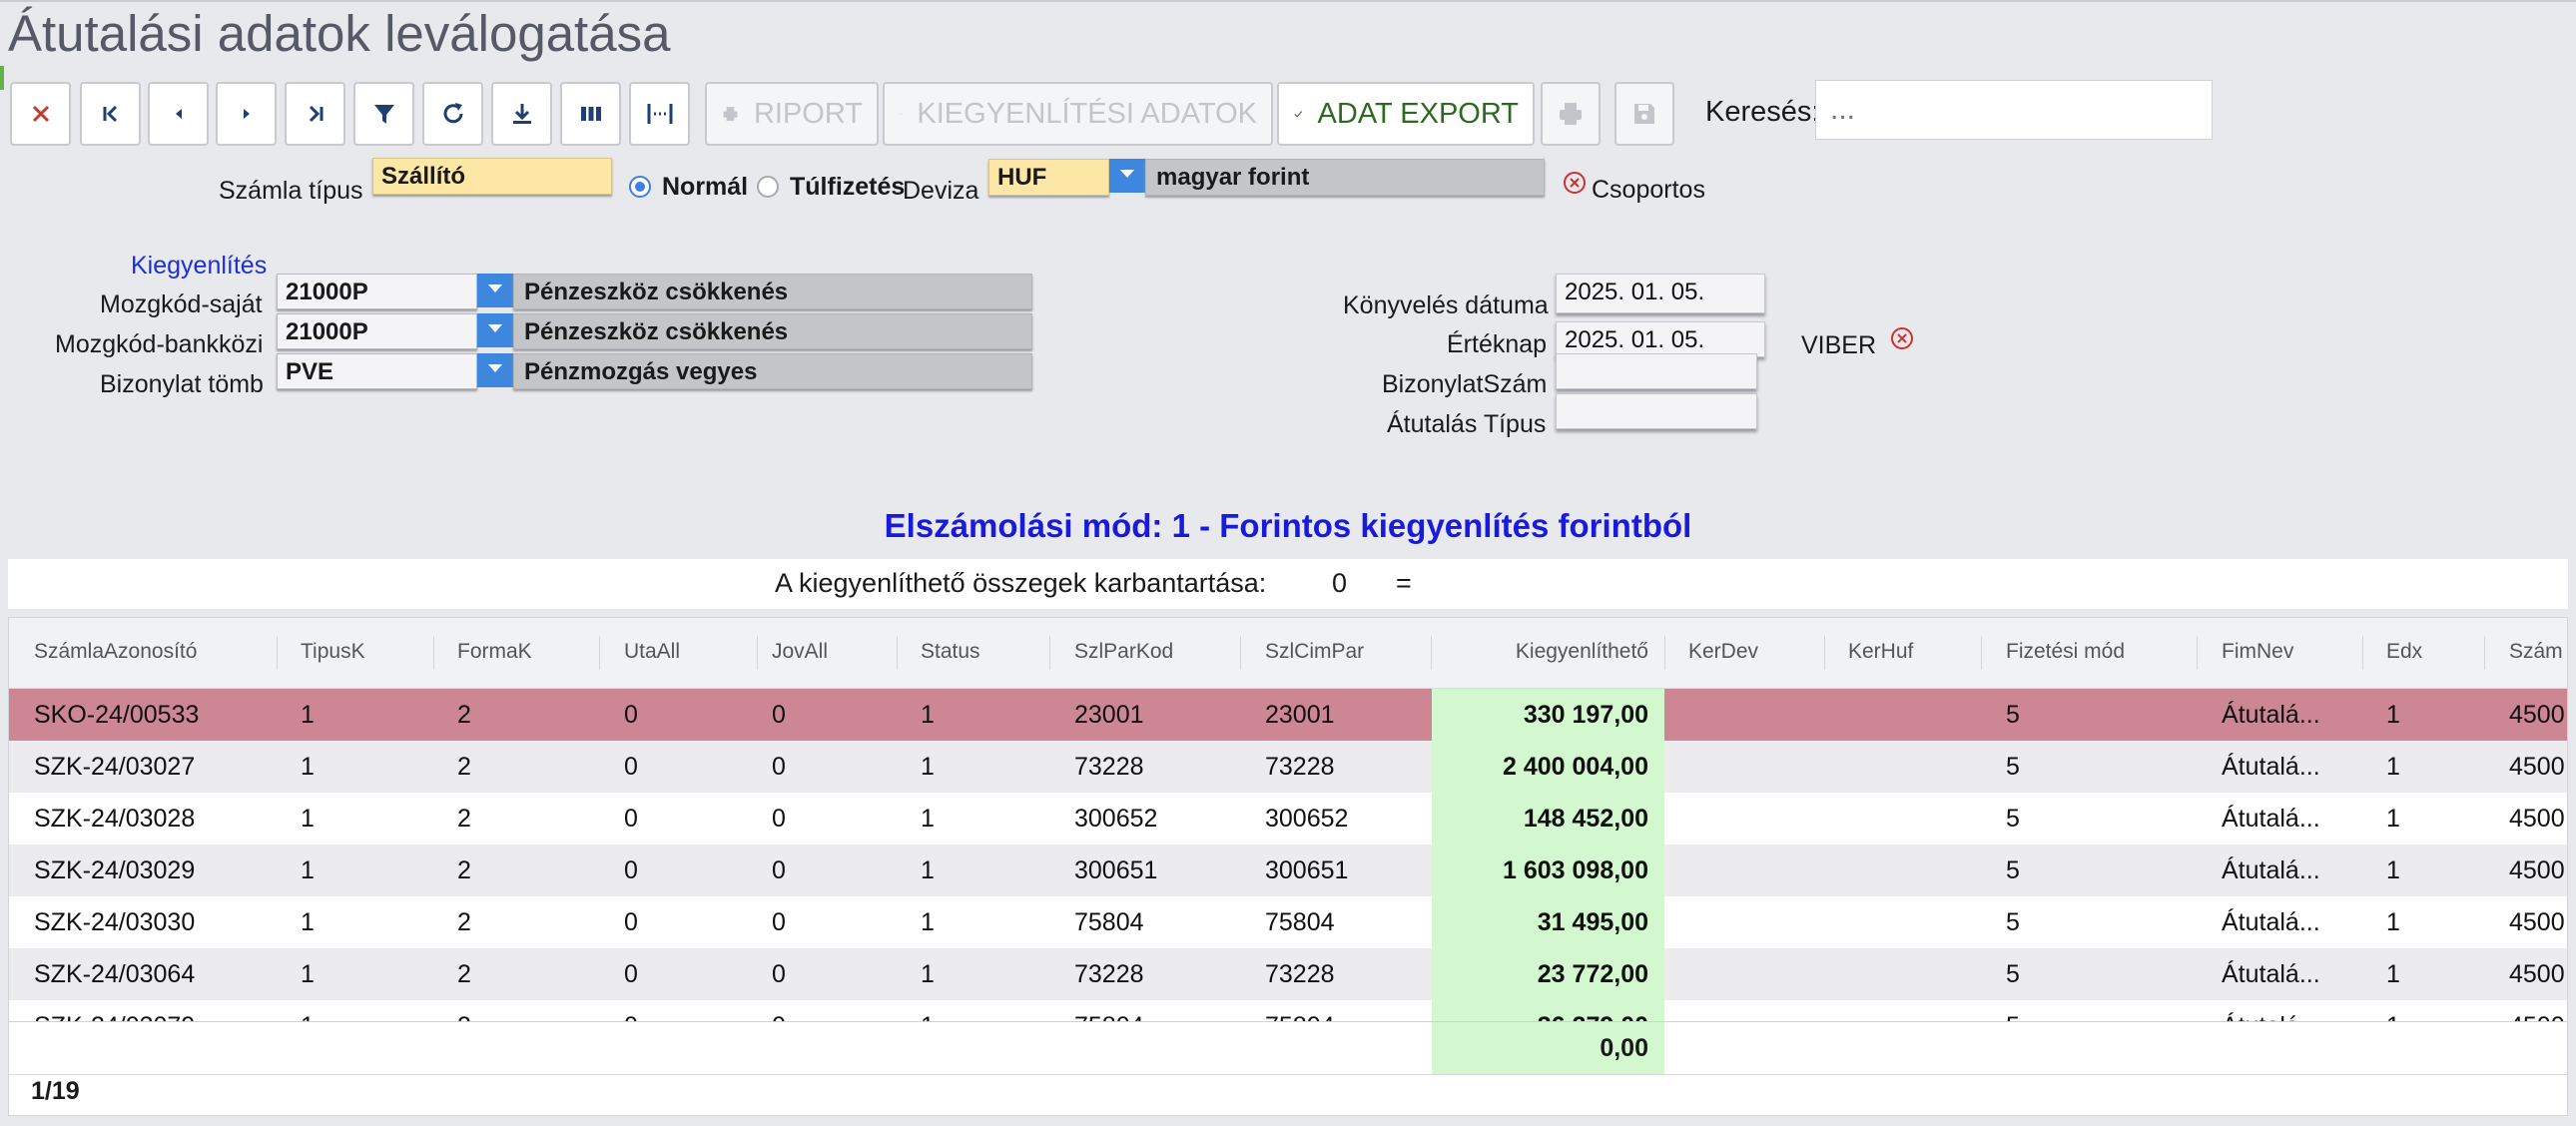  I want to click on save-button, so click(1644, 114).